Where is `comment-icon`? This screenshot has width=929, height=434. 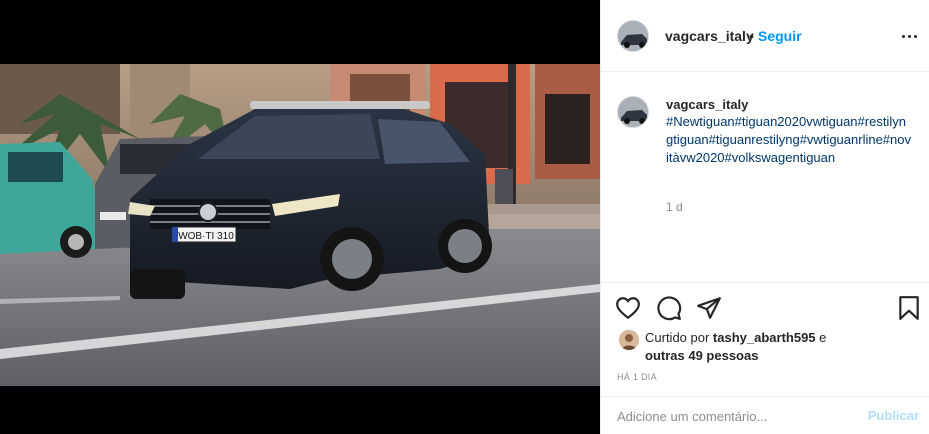 comment-icon is located at coordinates (669, 308).